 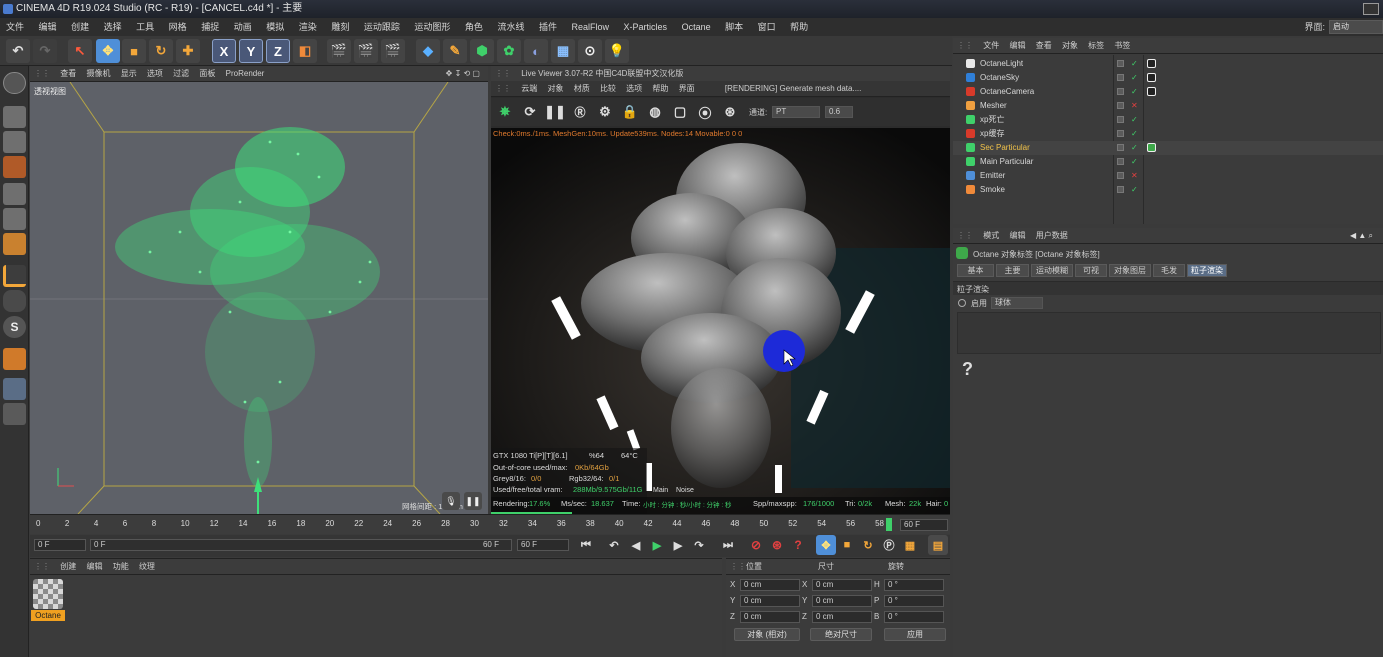 What do you see at coordinates (275, 27) in the screenshot?
I see `menu-simulate: 模拟` at bounding box center [275, 27].